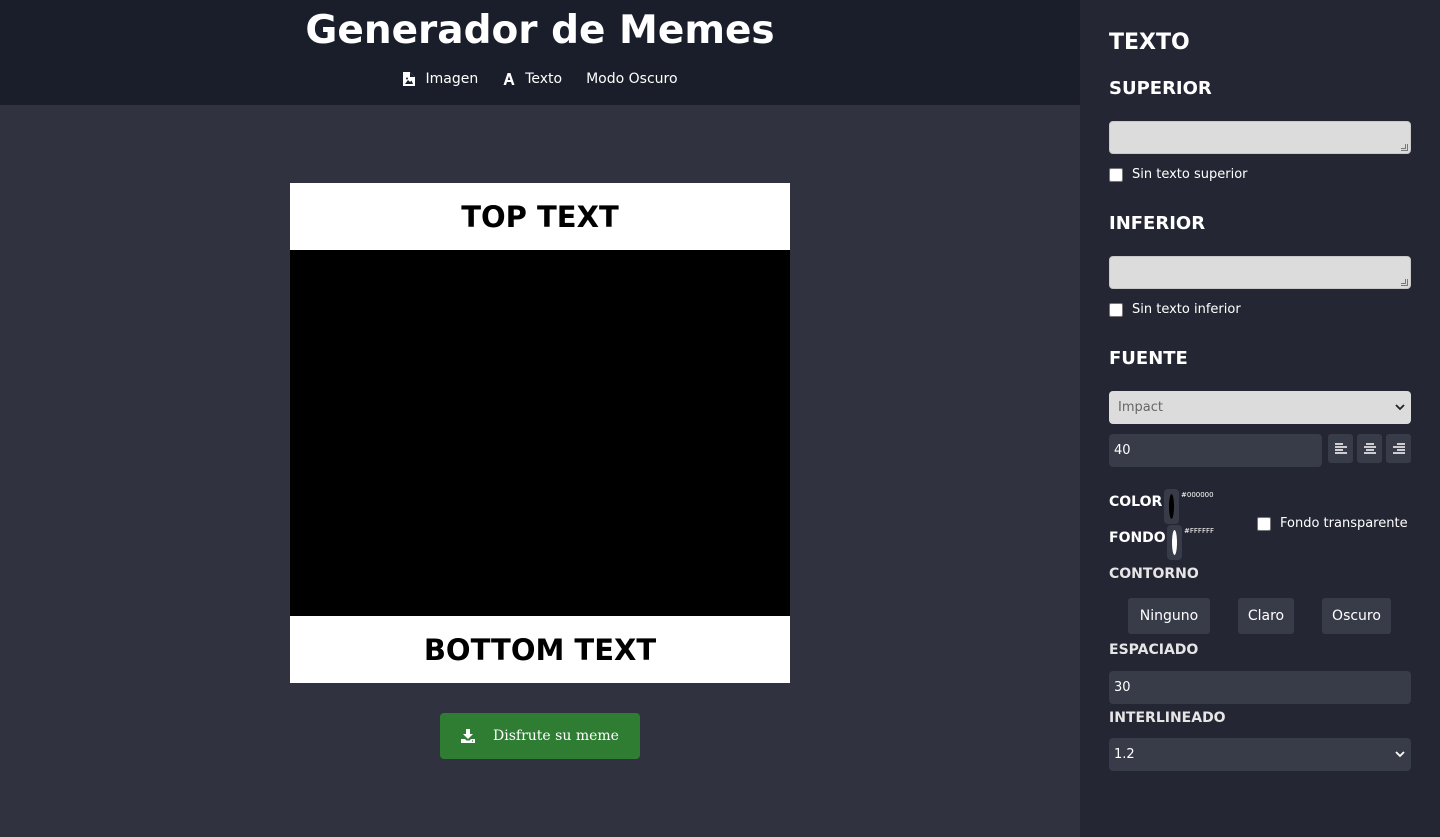 This screenshot has height=837, width=1440. I want to click on outline-dark-button: Oscuro, so click(1356, 616).